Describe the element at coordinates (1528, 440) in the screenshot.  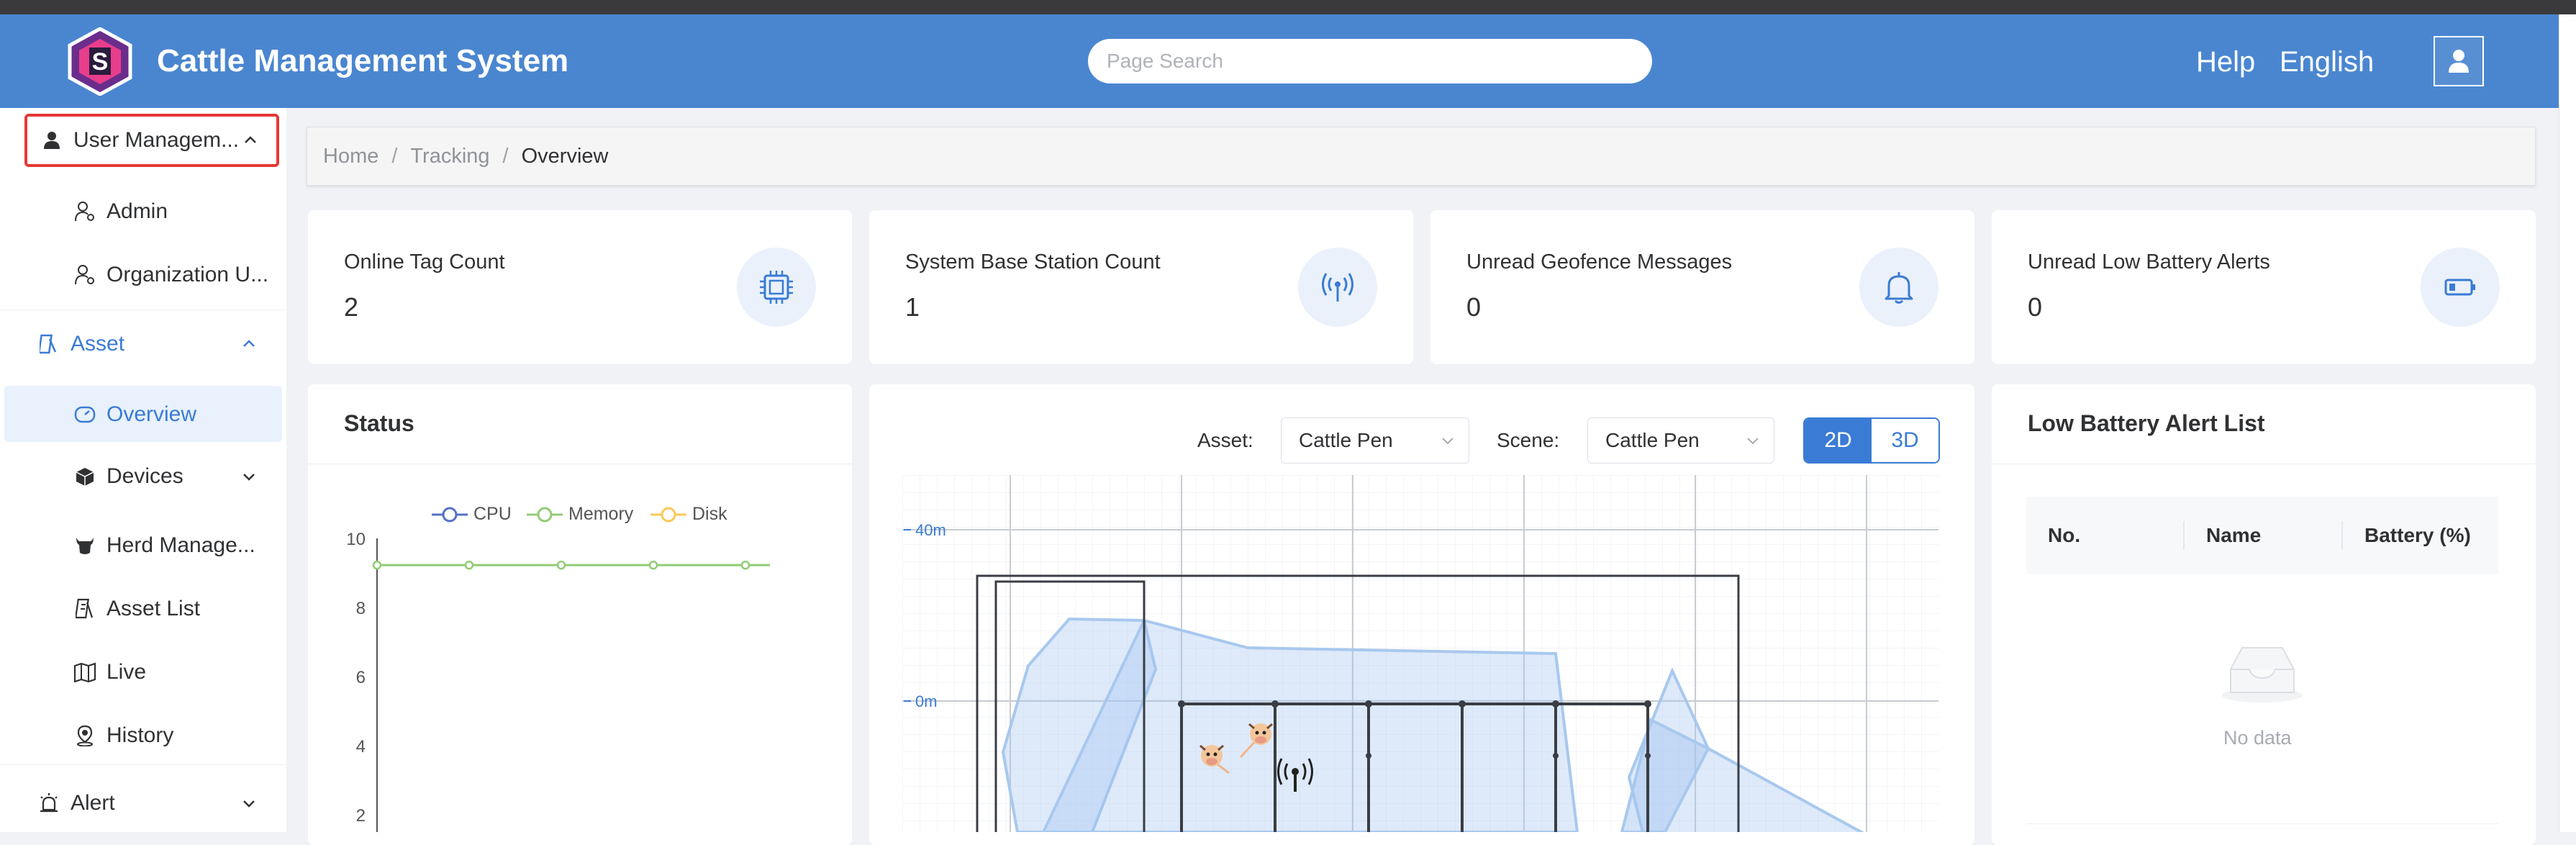
I see `scene-label: Scene:` at that location.